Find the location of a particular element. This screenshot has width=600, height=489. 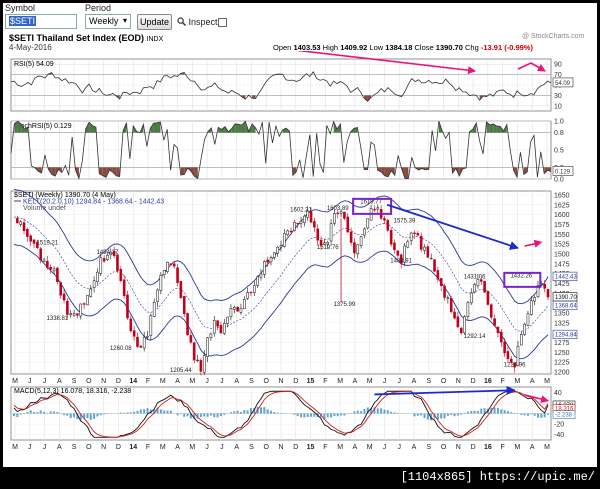

x-axis-label-price: 16 is located at coordinates (488, 381).